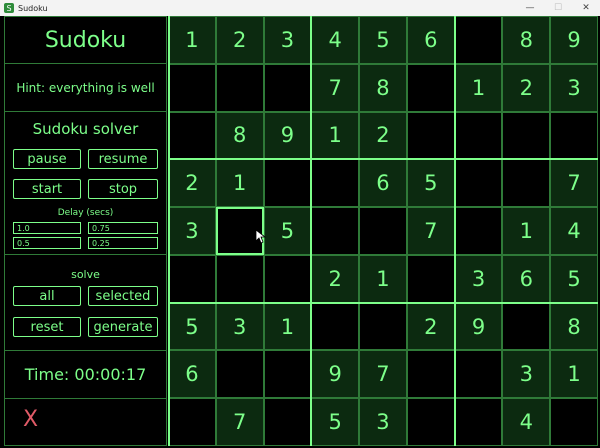 The image size is (600, 448). What do you see at coordinates (383, 278) in the screenshot?
I see `sudoku-cell-r6-c5: 1` at bounding box center [383, 278].